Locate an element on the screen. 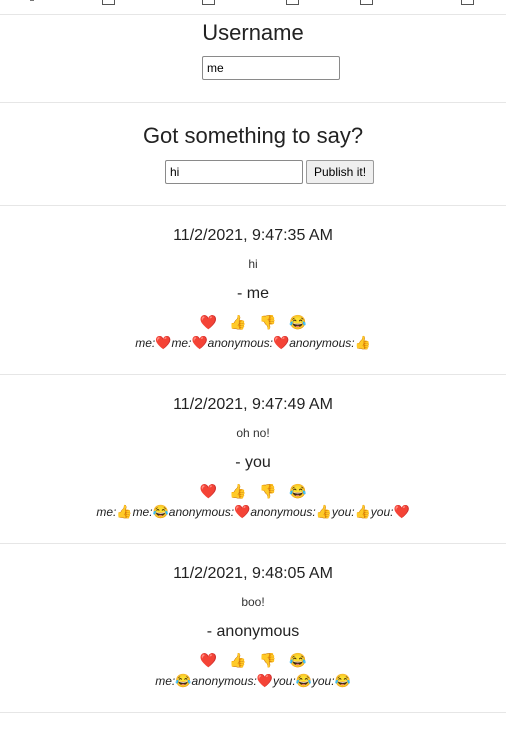 This screenshot has width=506, height=743. message-input is located at coordinates (234, 172).